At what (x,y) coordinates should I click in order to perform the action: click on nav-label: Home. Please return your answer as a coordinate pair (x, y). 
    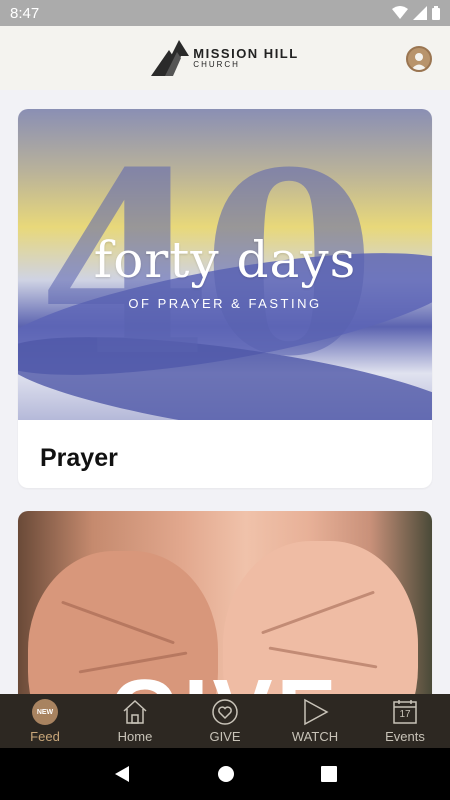
    Looking at the image, I should click on (135, 736).